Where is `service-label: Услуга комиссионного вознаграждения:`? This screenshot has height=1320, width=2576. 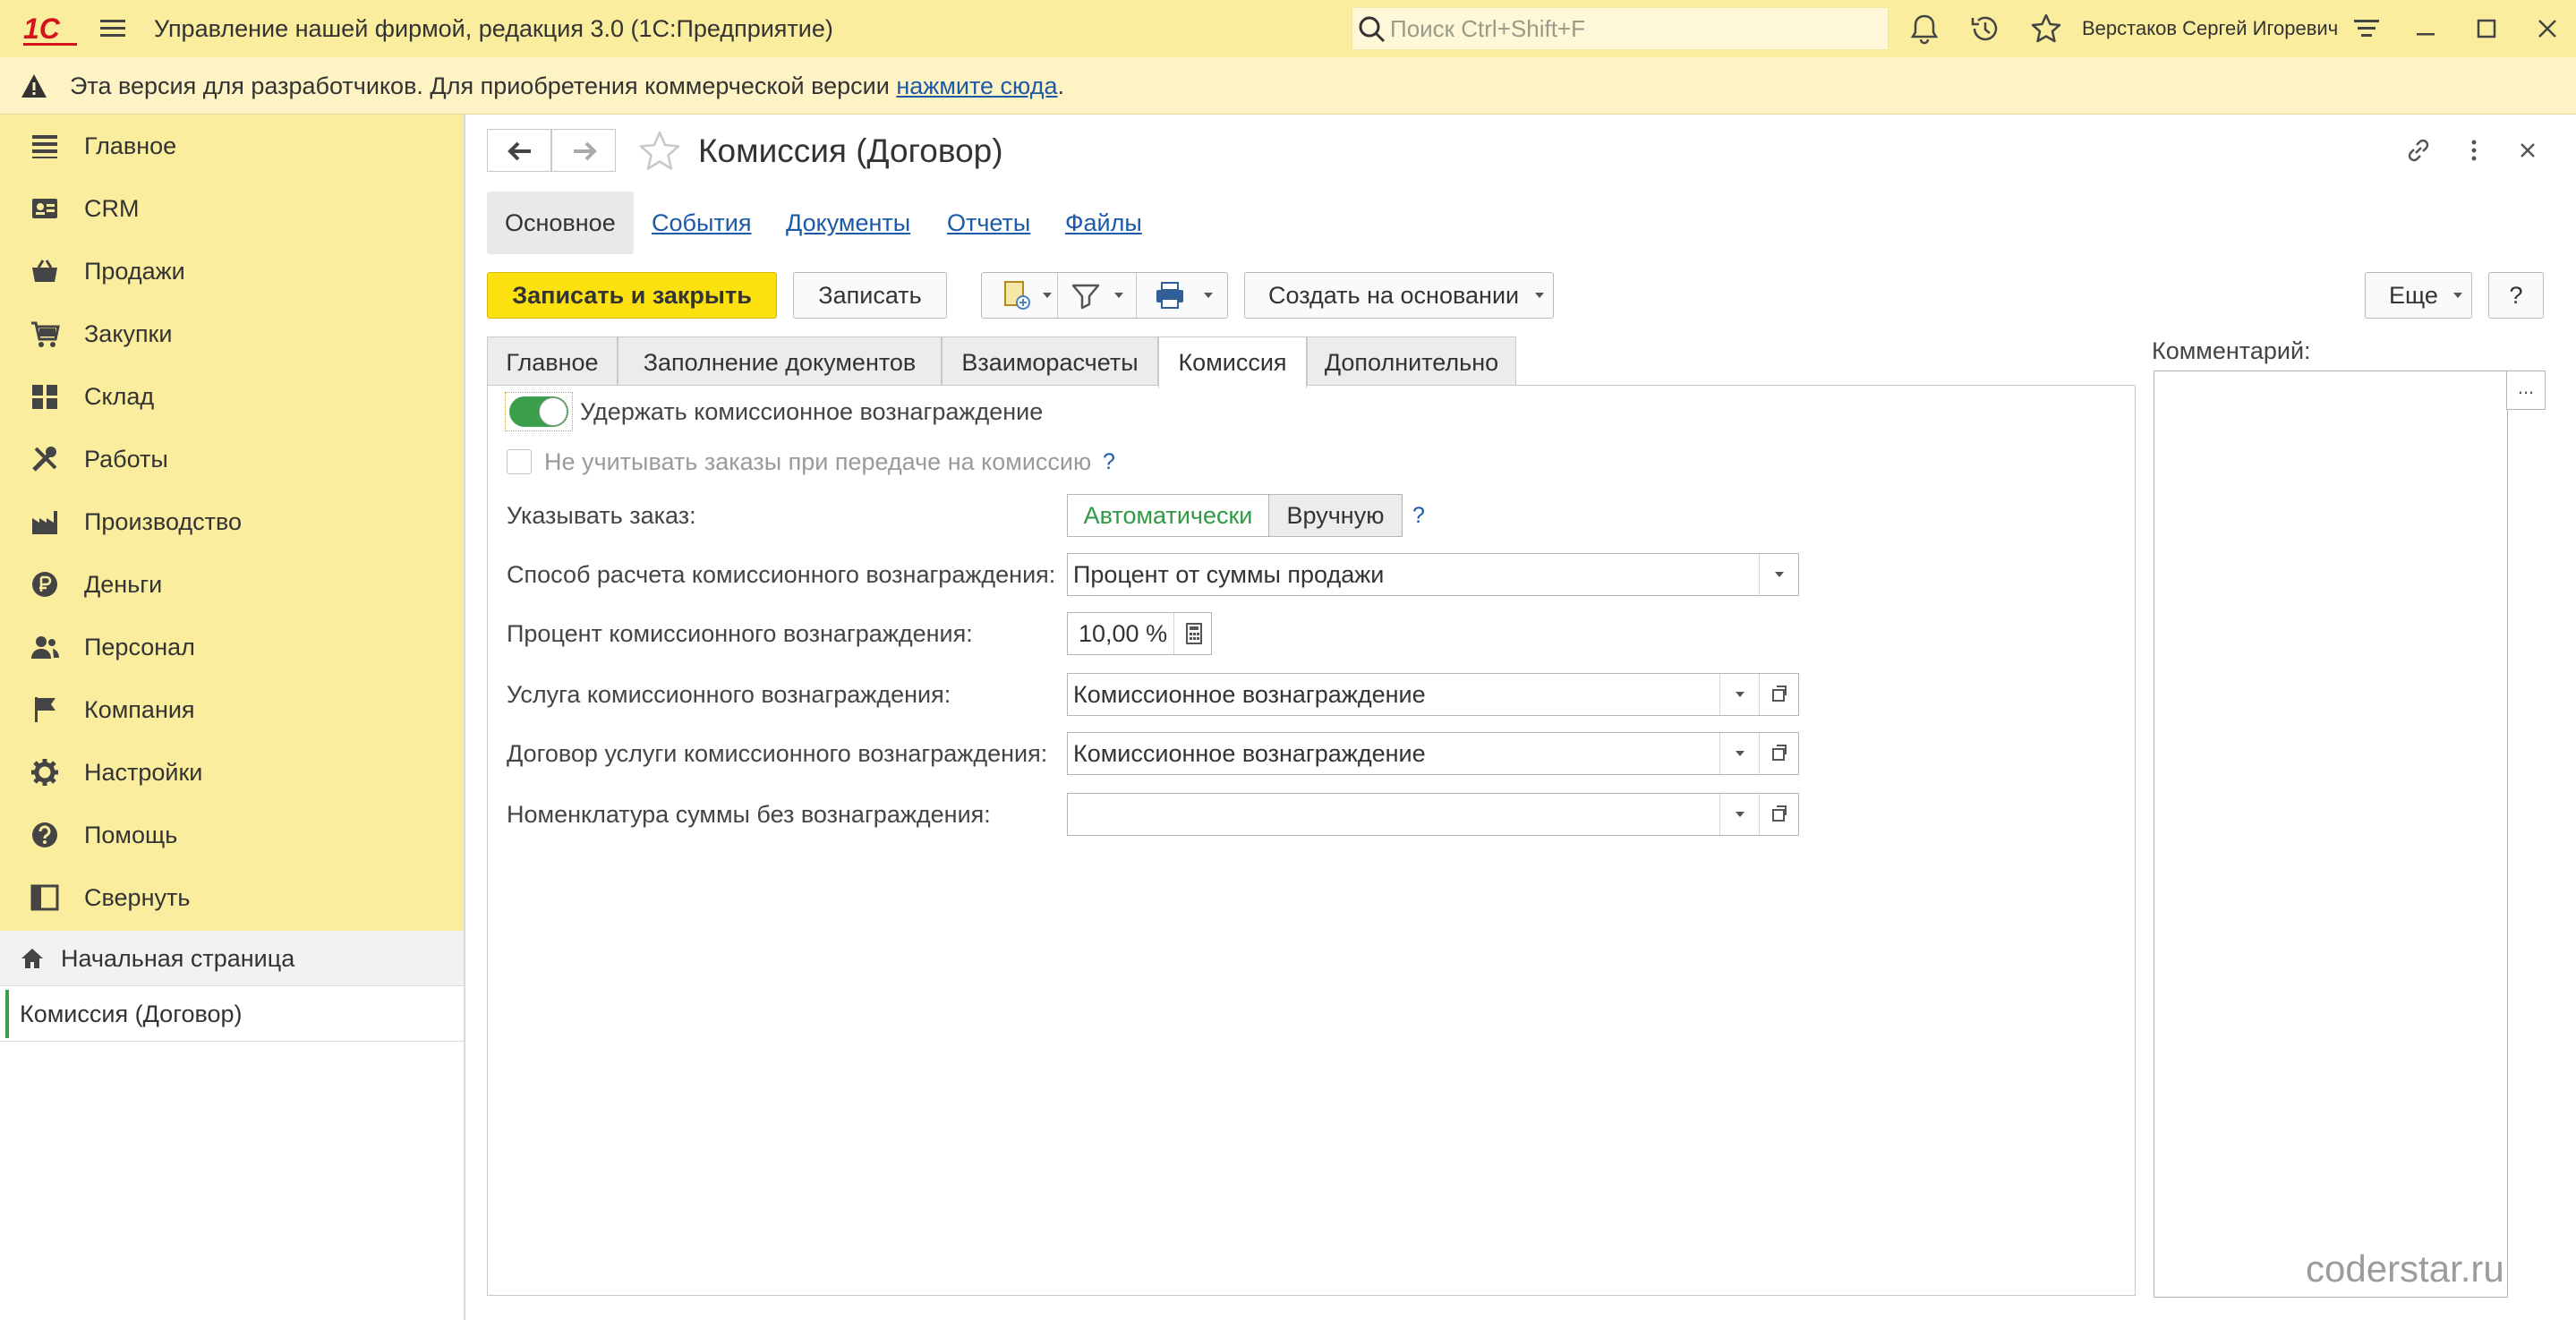 service-label: Услуга комиссионного вознаграждения: is located at coordinates (729, 694).